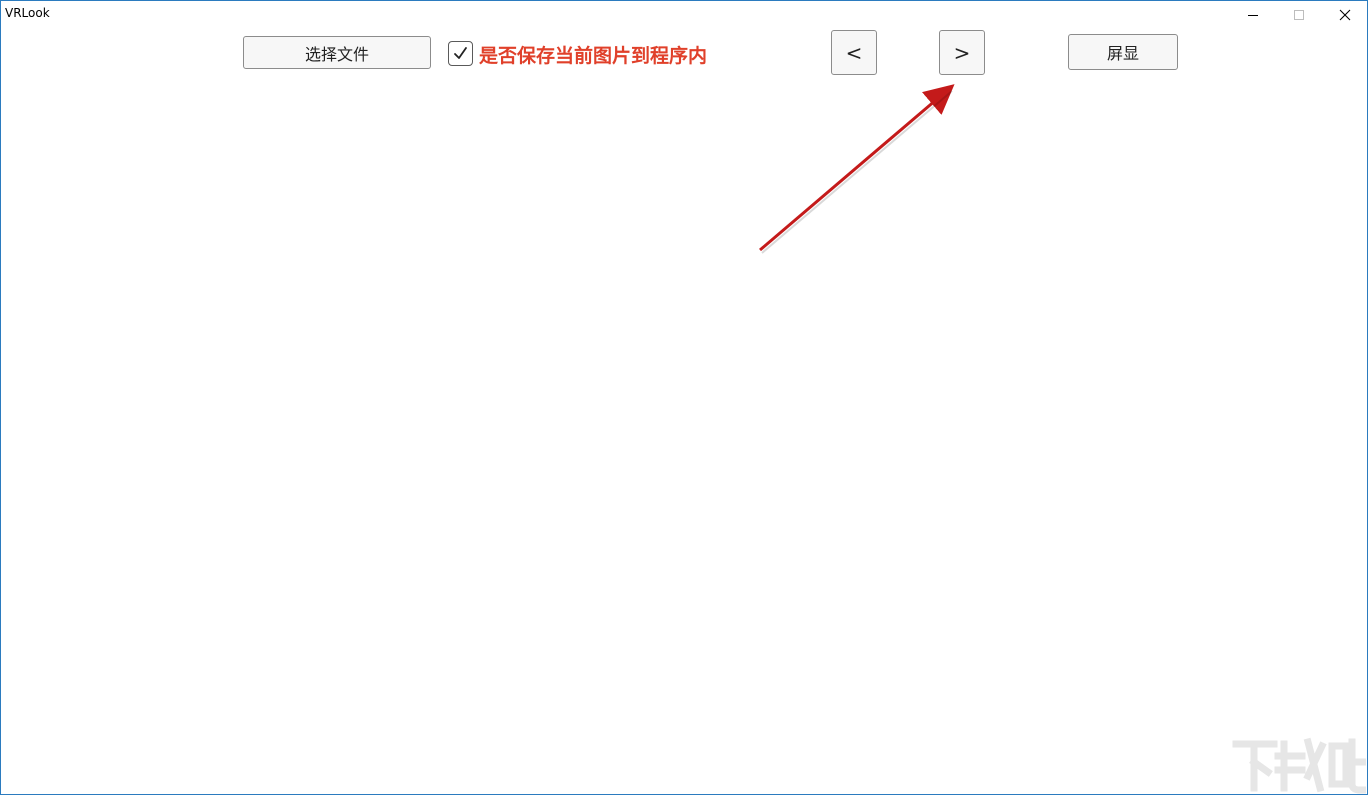 This screenshot has height=798, width=1368. What do you see at coordinates (593, 54) in the screenshot?
I see `save-image-label: 是否保存当前图片到程序内` at bounding box center [593, 54].